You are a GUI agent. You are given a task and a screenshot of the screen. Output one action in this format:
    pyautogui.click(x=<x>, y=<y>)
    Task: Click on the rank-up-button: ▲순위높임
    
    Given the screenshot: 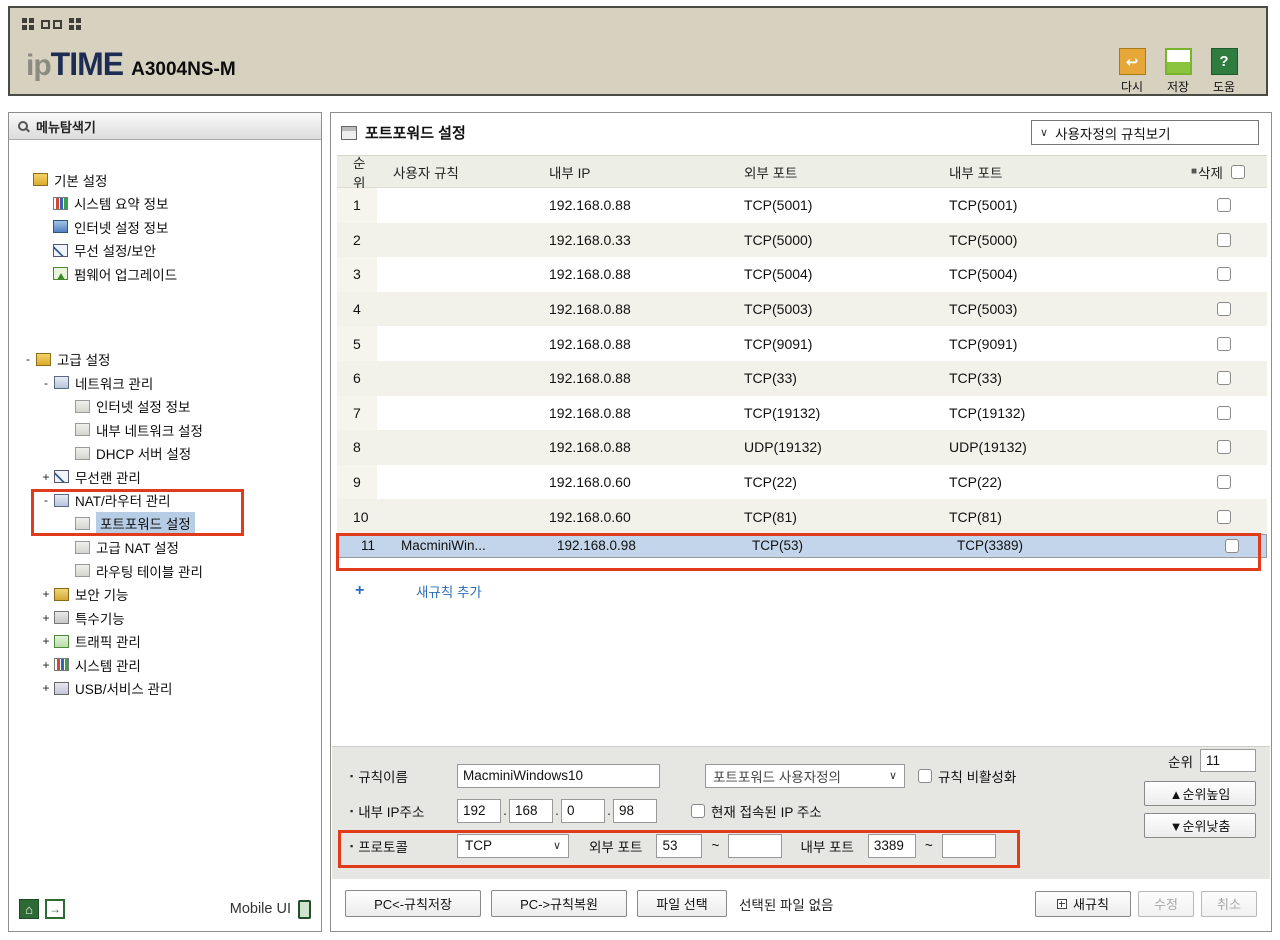 What is the action you would take?
    pyautogui.click(x=1200, y=793)
    